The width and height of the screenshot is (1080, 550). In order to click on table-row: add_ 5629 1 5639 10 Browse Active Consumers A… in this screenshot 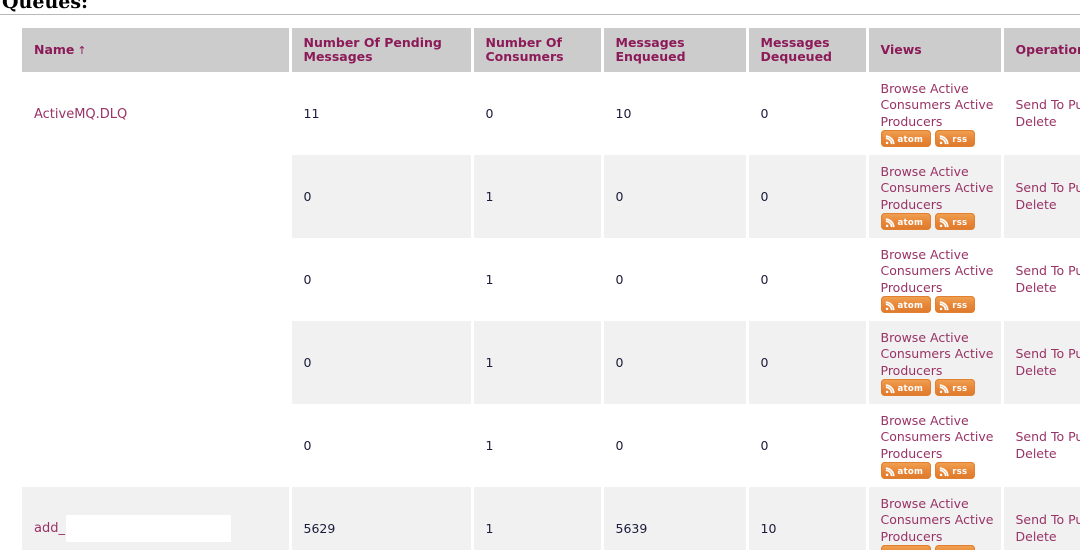, I will do `click(551, 518)`.